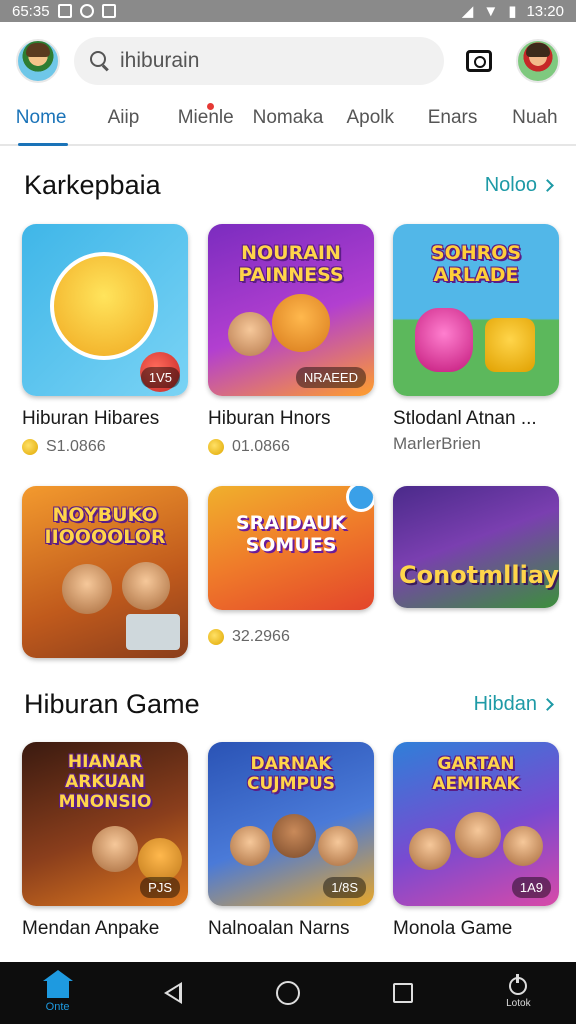 The image size is (576, 1024). I want to click on game-title: Mendan Anpake, so click(91, 928).